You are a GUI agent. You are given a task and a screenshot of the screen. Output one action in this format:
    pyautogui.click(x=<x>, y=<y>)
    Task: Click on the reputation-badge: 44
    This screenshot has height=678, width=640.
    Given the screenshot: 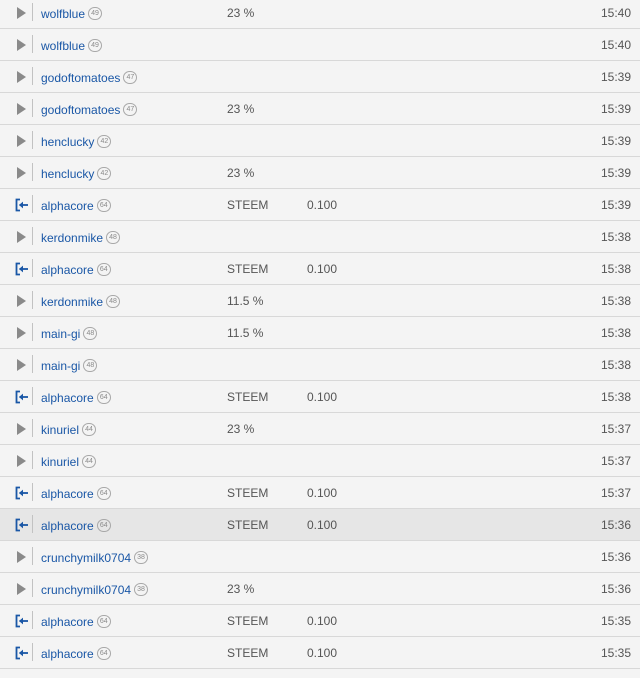 What is the action you would take?
    pyautogui.click(x=89, y=430)
    